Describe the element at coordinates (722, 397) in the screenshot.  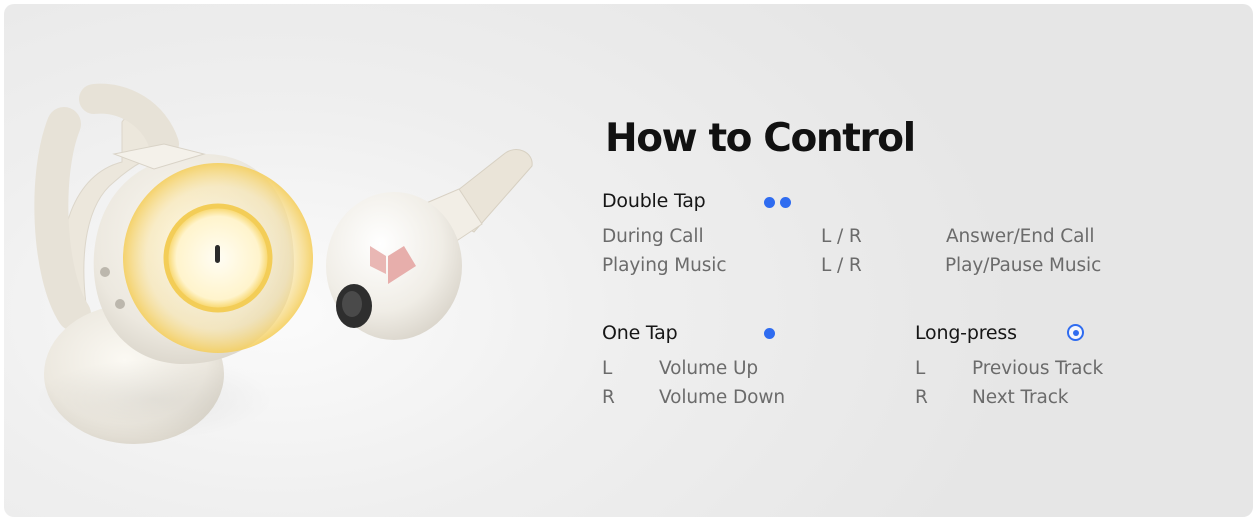
I see `one-tap-result: Volume Down` at that location.